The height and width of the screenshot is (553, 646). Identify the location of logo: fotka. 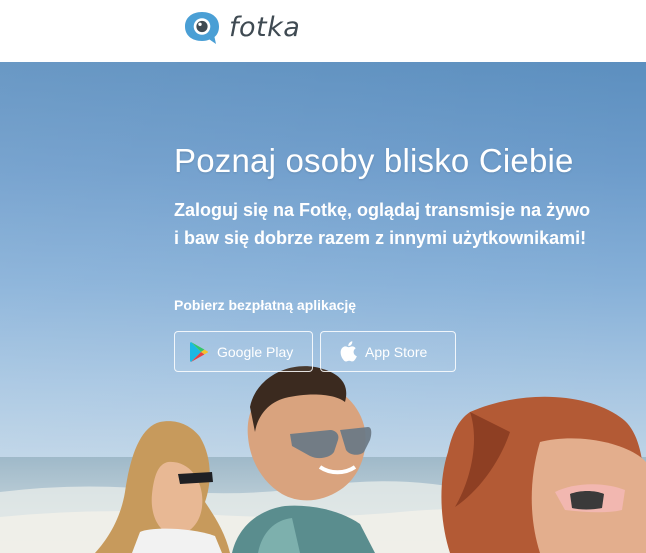
(241, 28).